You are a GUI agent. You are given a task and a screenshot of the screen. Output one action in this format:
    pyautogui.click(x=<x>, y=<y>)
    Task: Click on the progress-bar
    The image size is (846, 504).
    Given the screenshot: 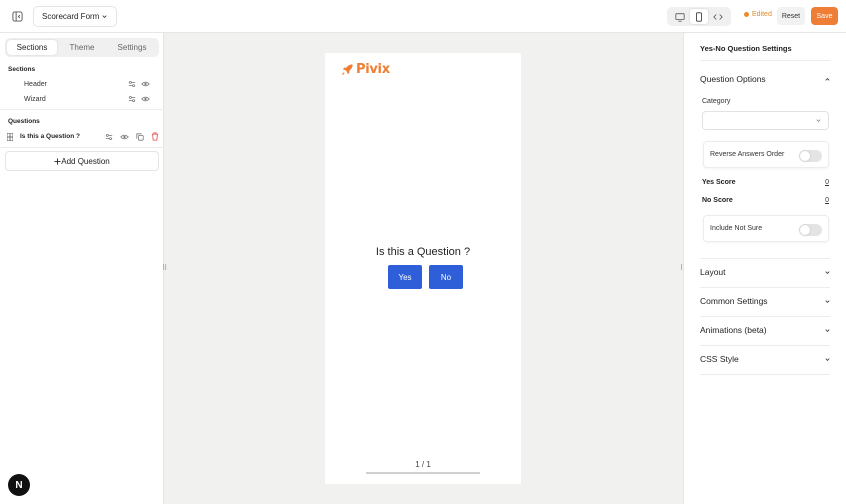 What is the action you would take?
    pyautogui.click(x=423, y=473)
    